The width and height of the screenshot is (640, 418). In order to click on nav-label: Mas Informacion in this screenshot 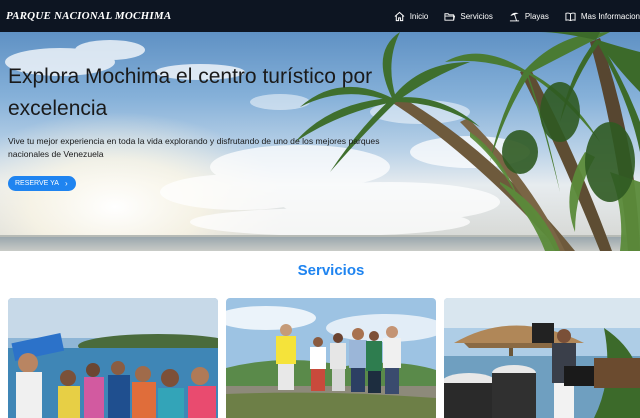, I will do `click(610, 16)`.